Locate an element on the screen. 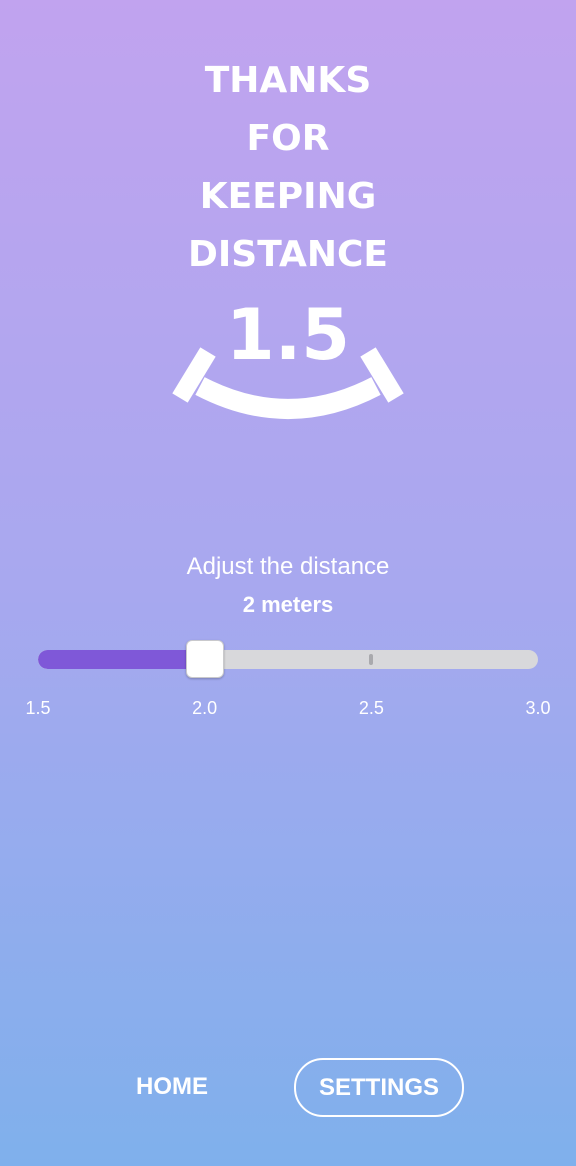  slider-tick-label: 2.5 is located at coordinates (371, 708).